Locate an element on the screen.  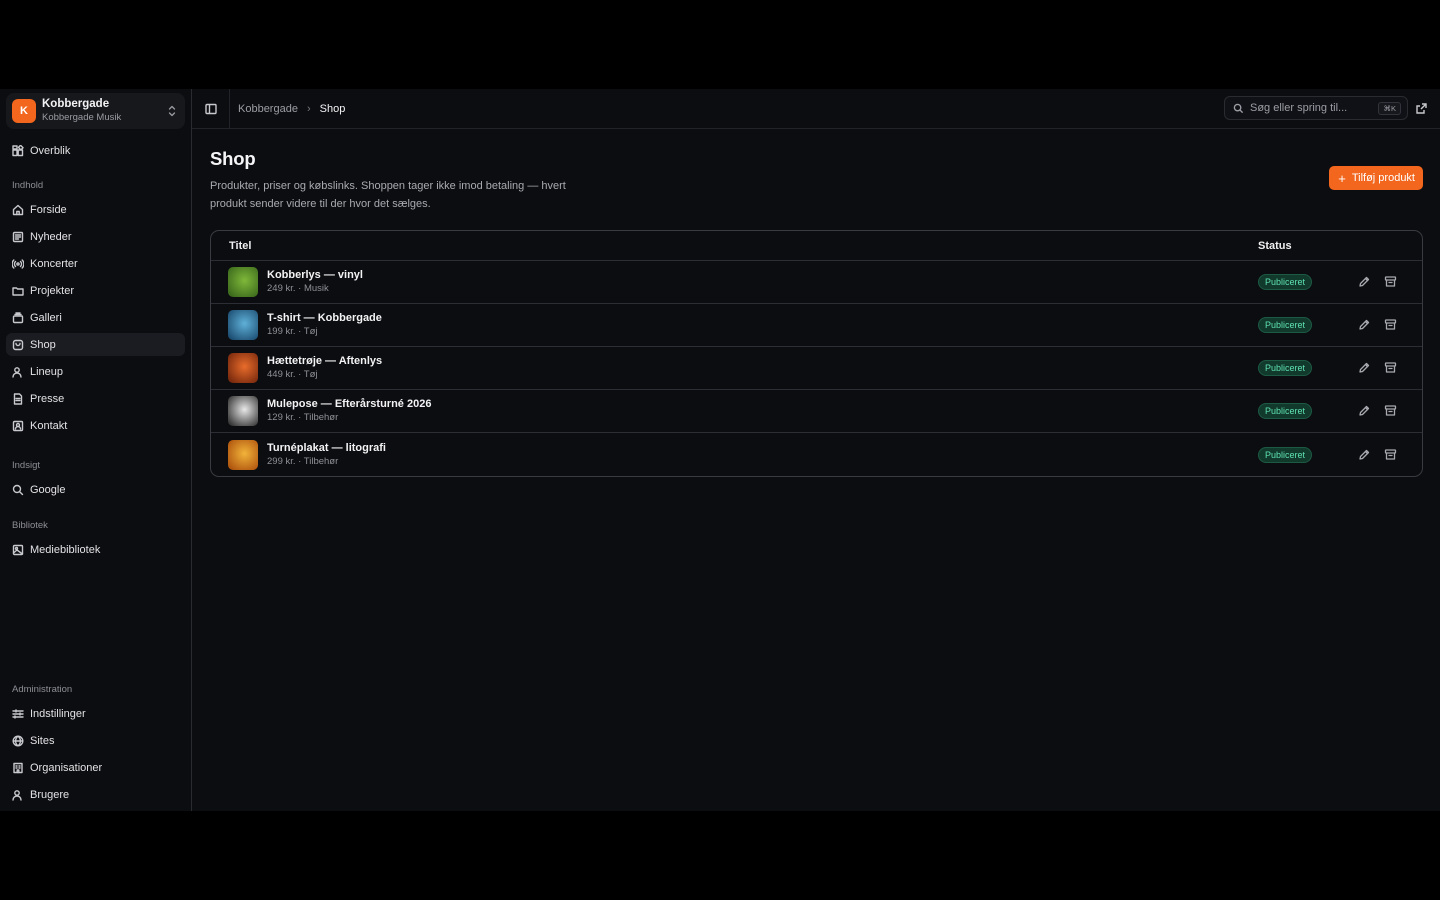
product-meta: 299 kr. · Tilbehør is located at coordinates (303, 461).